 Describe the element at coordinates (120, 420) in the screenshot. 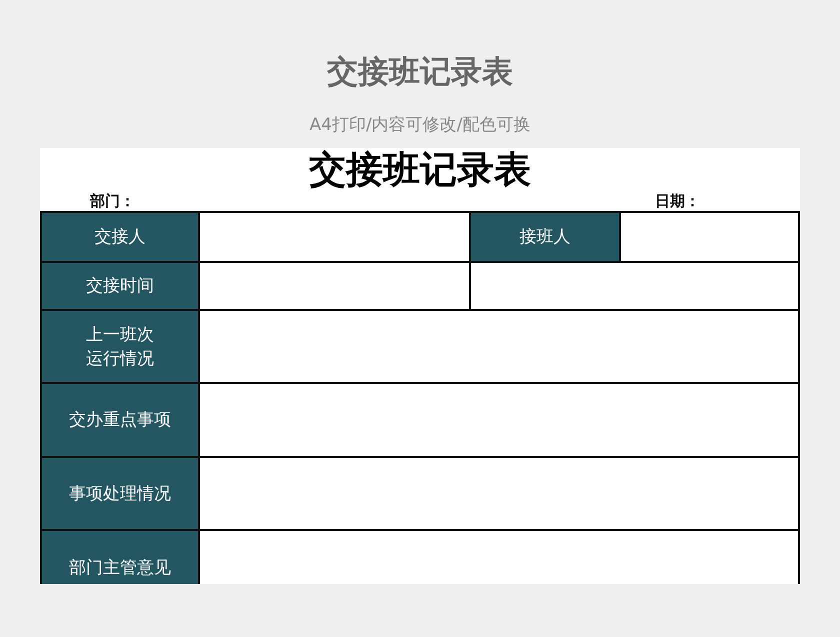

I see `row-label: 交办重点事项` at that location.